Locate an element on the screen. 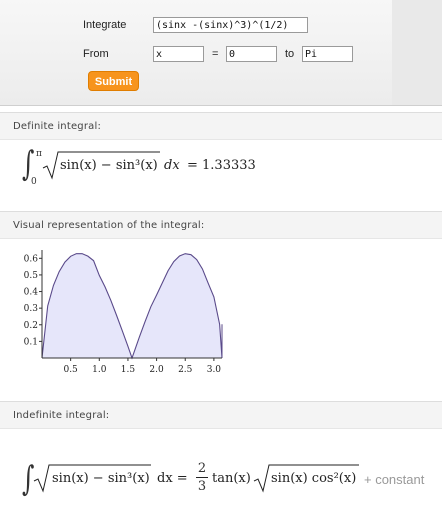  definite-integral-header: Definite integral: is located at coordinates (221, 126).